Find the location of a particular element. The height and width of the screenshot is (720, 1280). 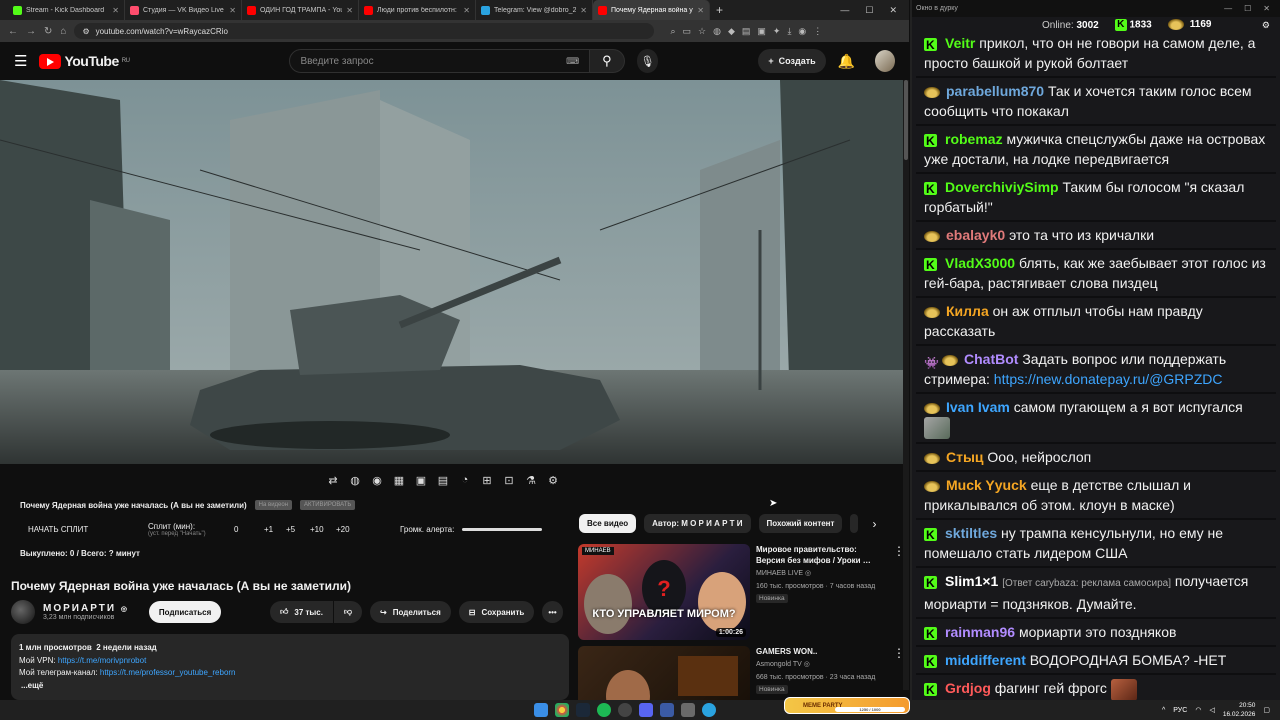

spotify-icon is located at coordinates (604, 710).